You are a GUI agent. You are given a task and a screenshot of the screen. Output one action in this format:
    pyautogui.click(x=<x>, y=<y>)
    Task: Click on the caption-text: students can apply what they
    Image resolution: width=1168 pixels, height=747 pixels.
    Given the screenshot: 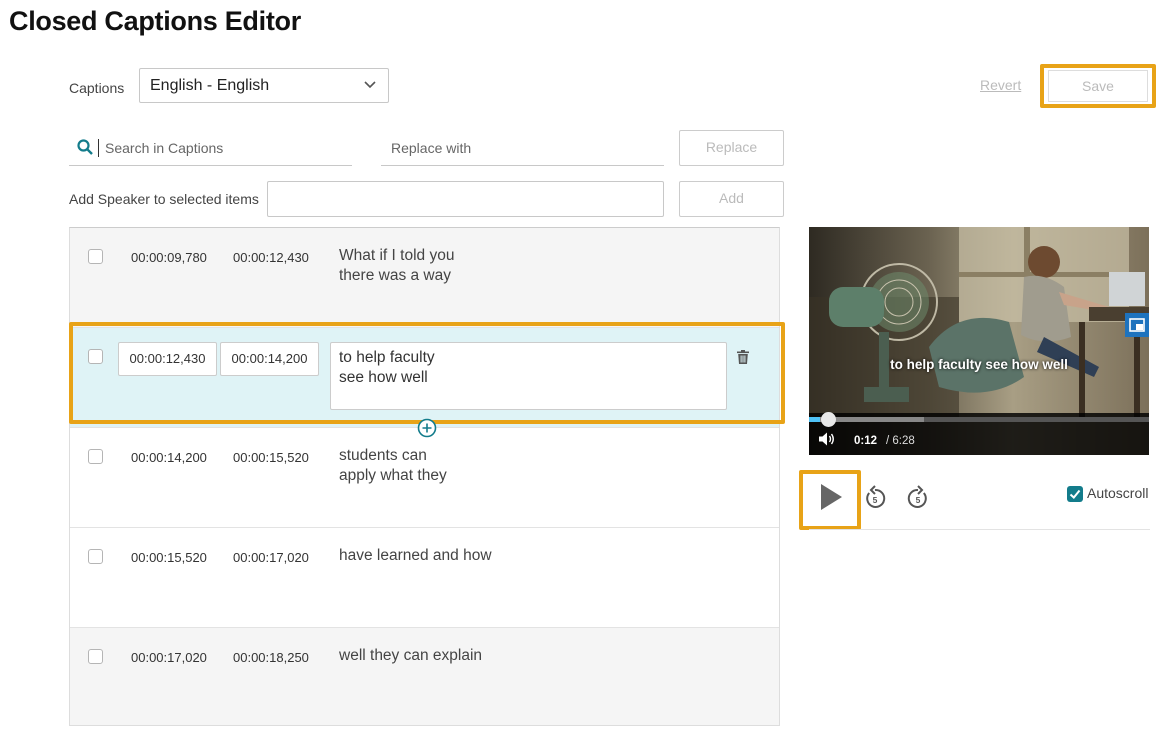 What is the action you would take?
    pyautogui.click(x=393, y=465)
    